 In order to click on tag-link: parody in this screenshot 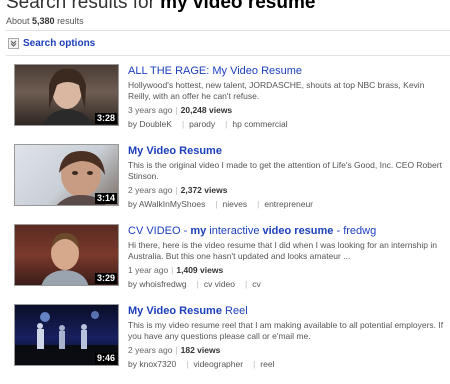, I will do `click(202, 124)`.